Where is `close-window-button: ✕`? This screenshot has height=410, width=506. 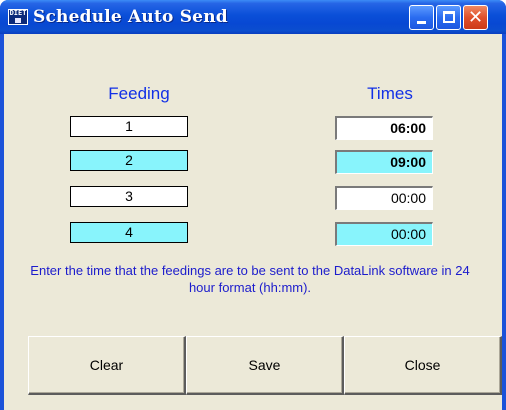 close-window-button: ✕ is located at coordinates (475, 17).